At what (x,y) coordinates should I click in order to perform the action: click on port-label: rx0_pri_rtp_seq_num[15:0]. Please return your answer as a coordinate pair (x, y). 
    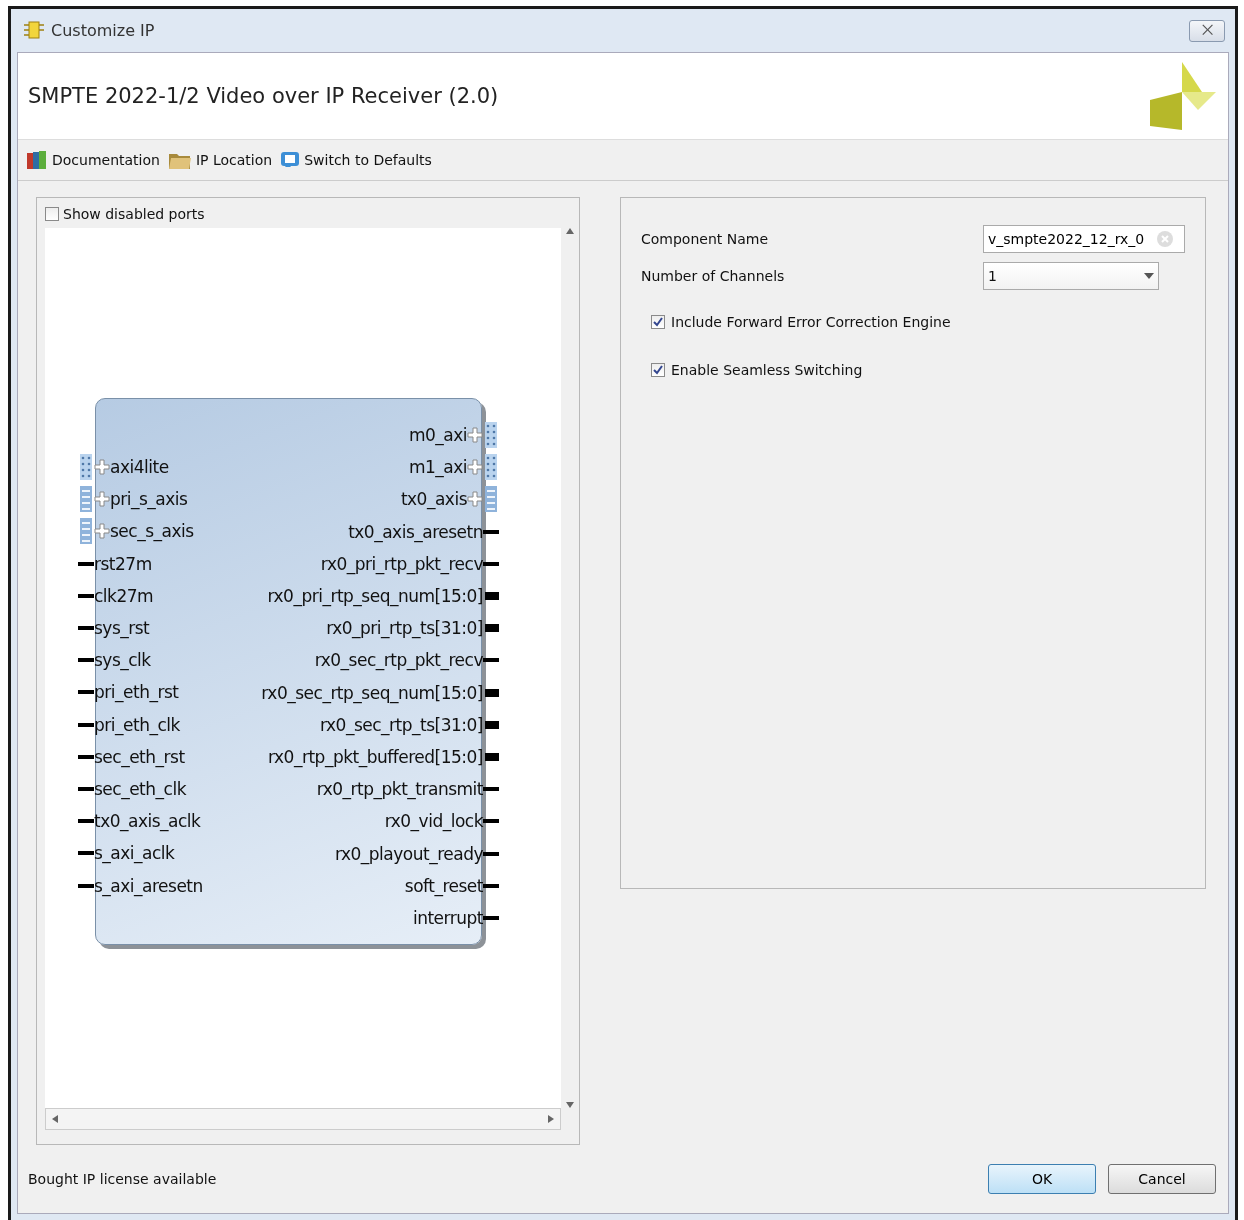
    Looking at the image, I should click on (375, 596).